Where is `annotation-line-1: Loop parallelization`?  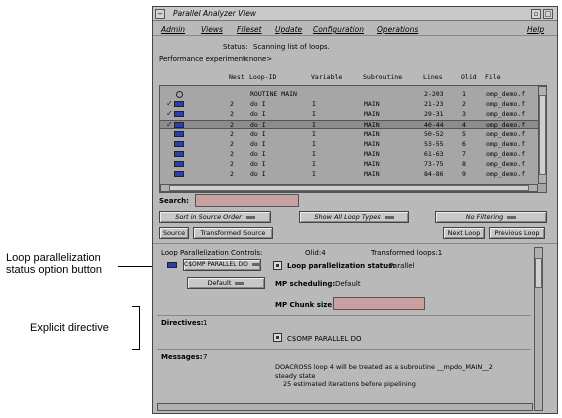 annotation-line-1: Loop parallelization is located at coordinates (53, 258).